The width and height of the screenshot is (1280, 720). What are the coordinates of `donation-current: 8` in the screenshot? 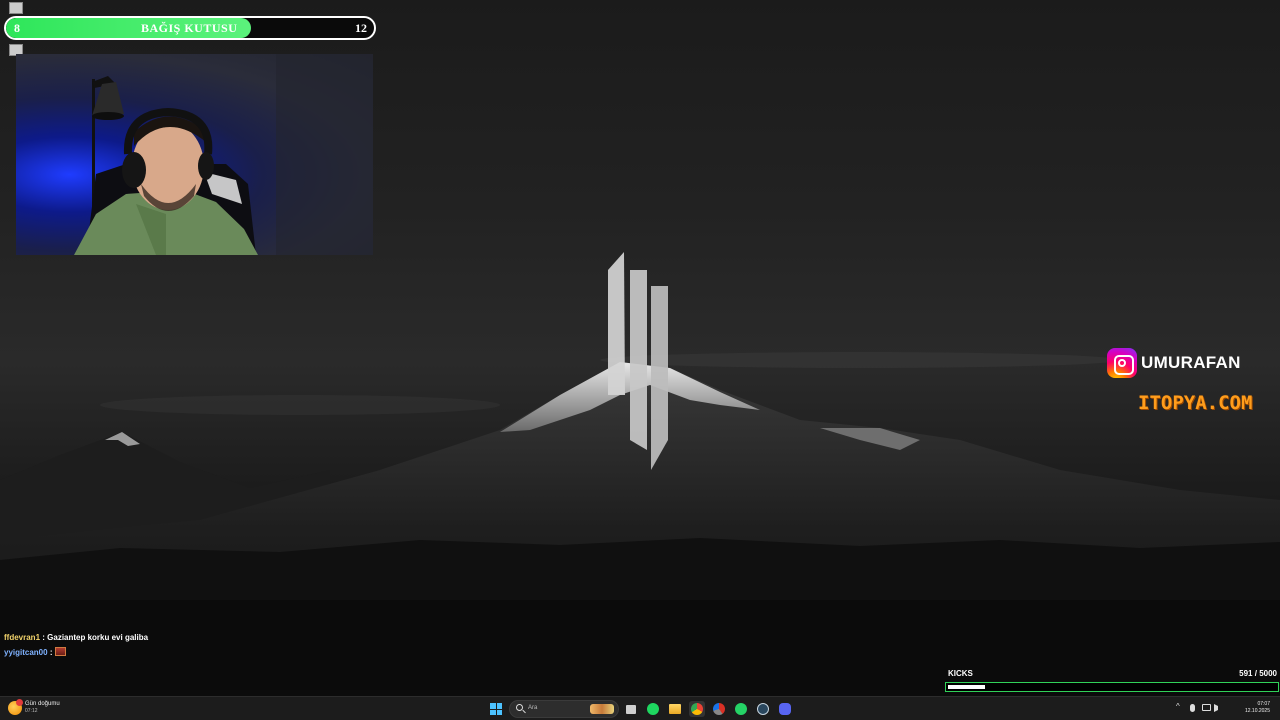 It's located at (17, 28).